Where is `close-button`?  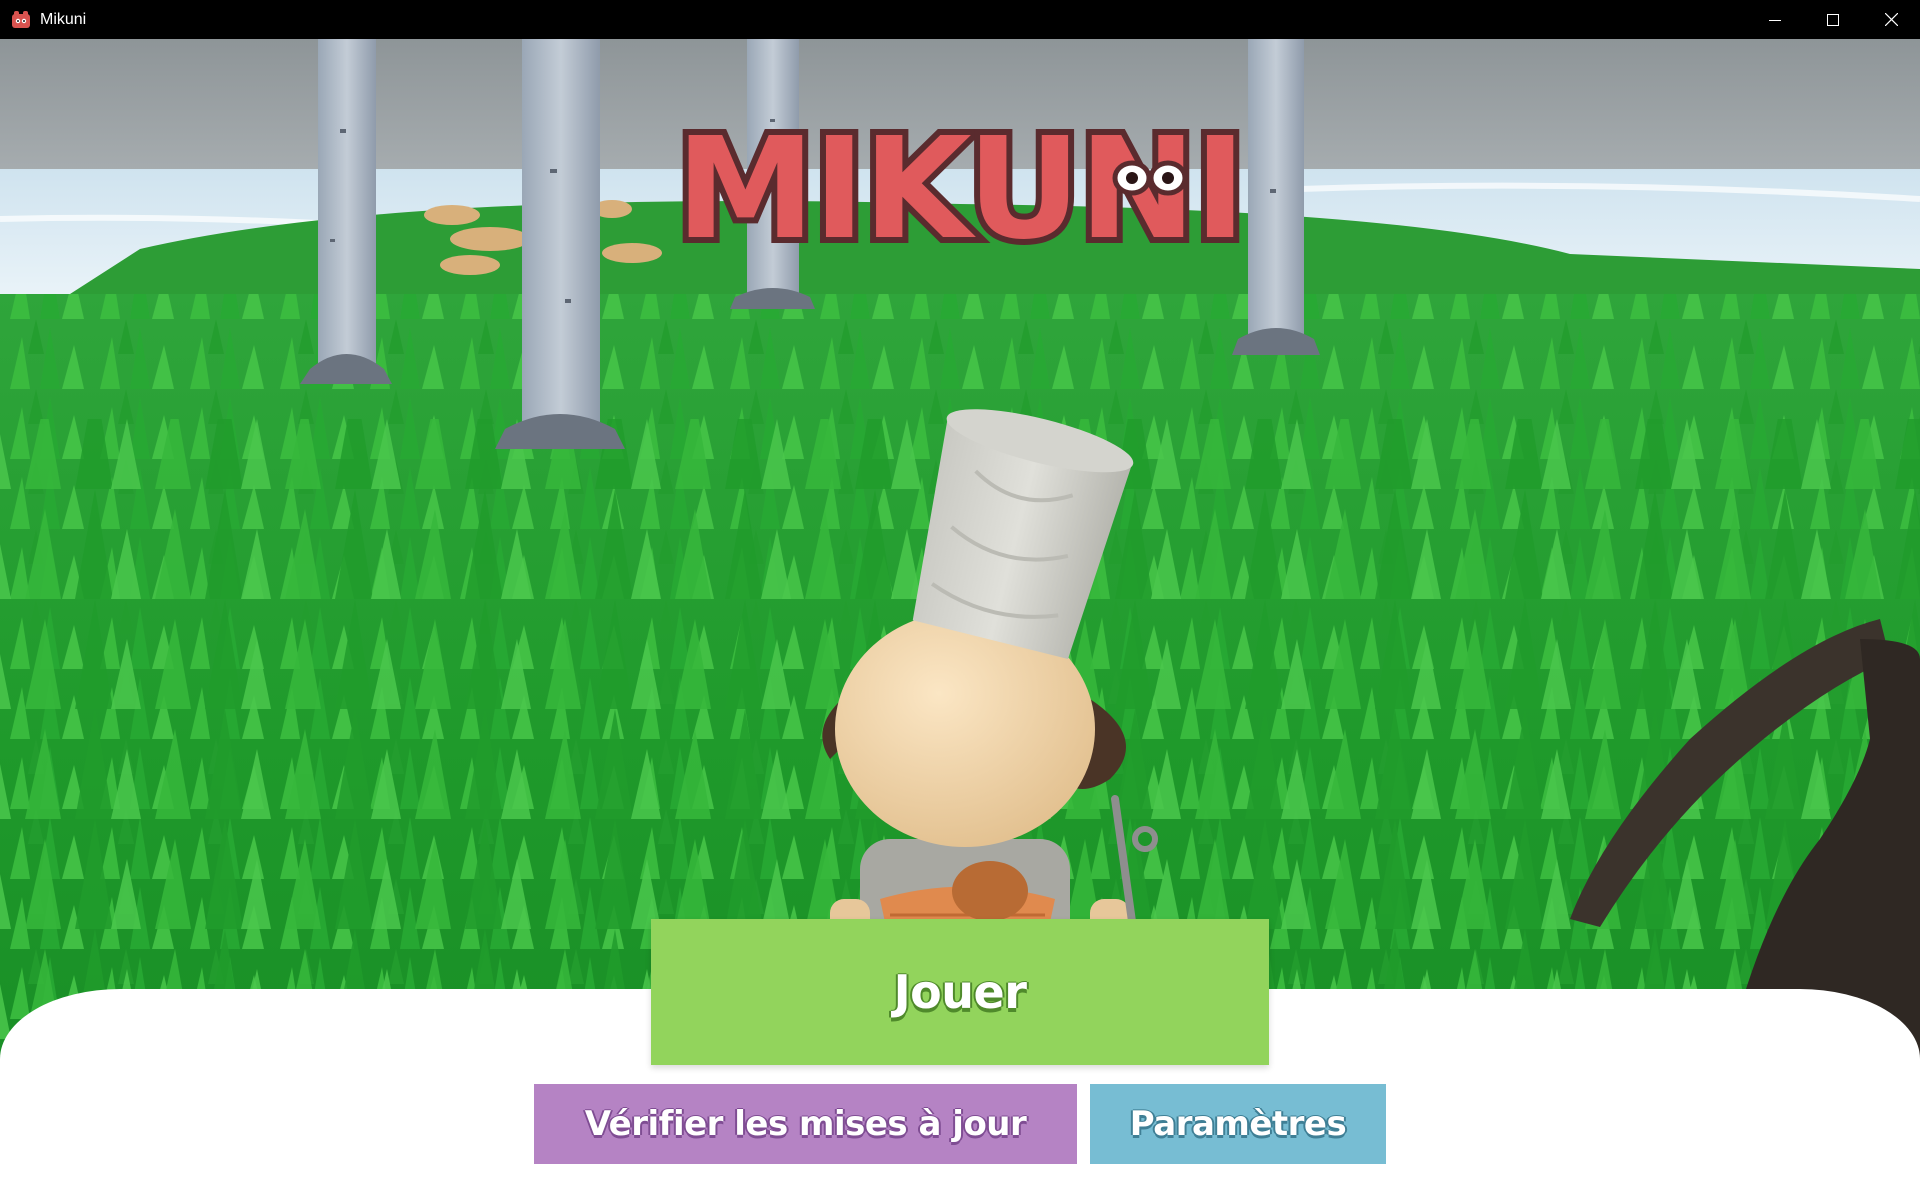 close-button is located at coordinates (1891, 19).